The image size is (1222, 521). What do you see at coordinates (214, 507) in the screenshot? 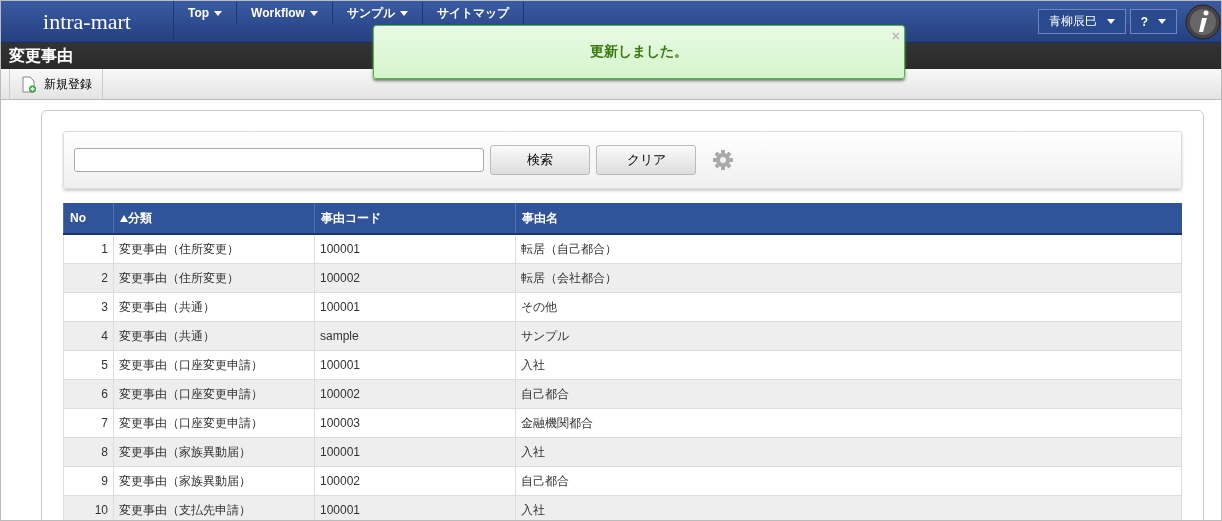
I see `table-cell: 変更事由（支払先申請）` at bounding box center [214, 507].